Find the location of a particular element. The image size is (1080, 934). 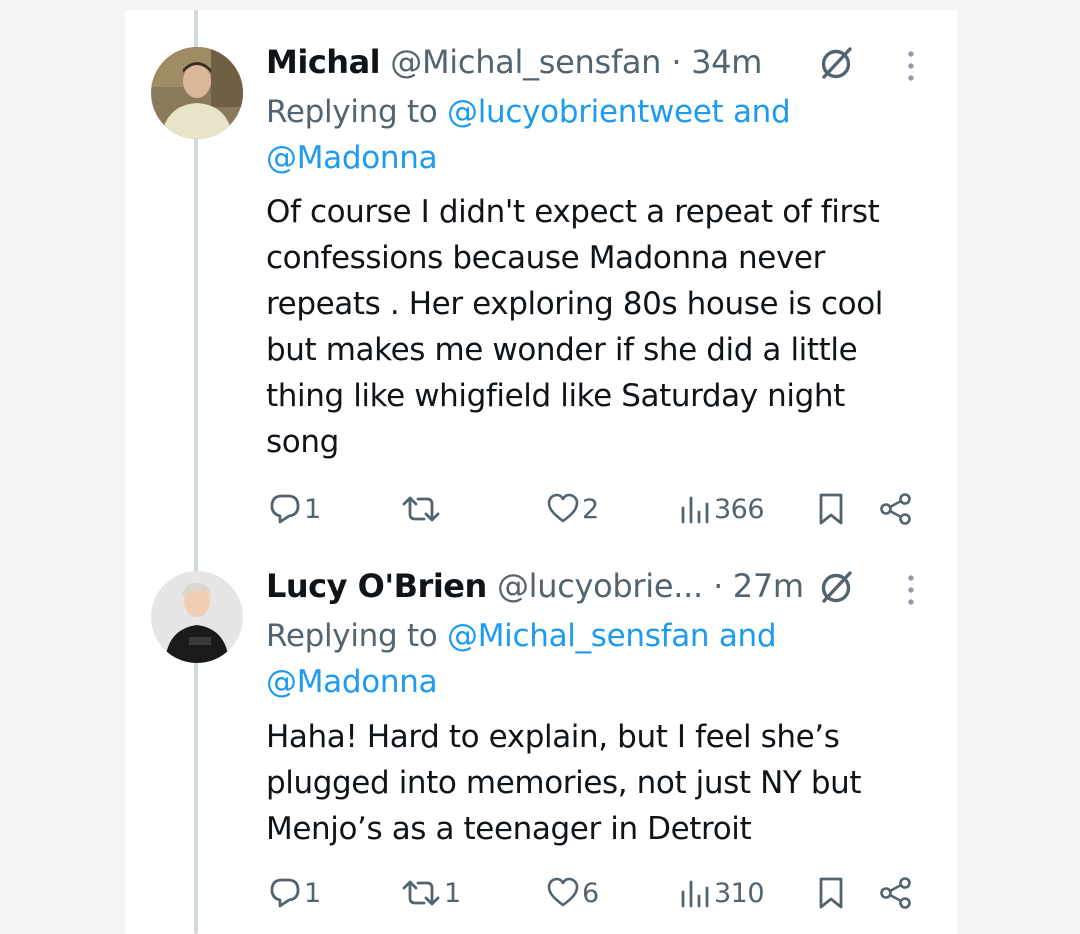

timestamp: · 27m is located at coordinates (758, 586).